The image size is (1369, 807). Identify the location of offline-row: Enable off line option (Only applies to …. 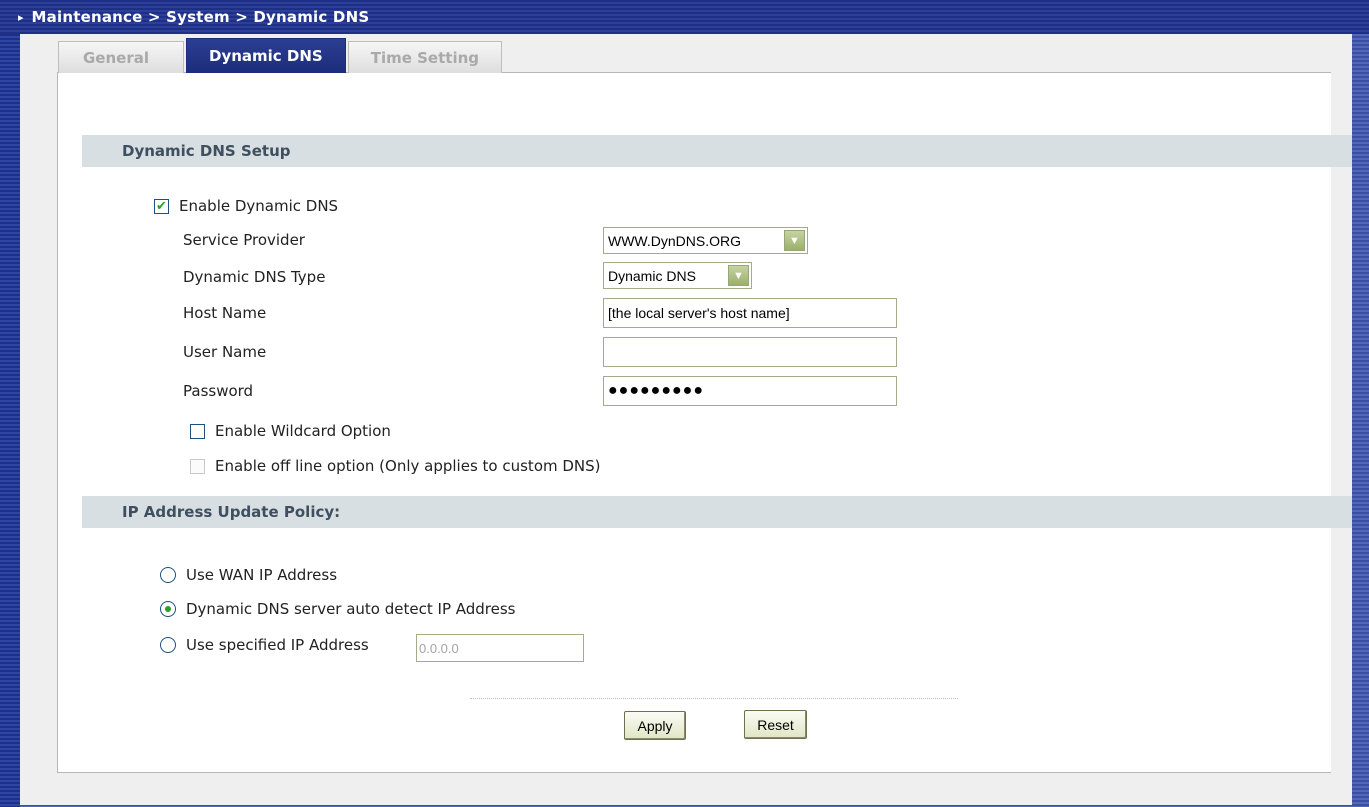
(395, 466).